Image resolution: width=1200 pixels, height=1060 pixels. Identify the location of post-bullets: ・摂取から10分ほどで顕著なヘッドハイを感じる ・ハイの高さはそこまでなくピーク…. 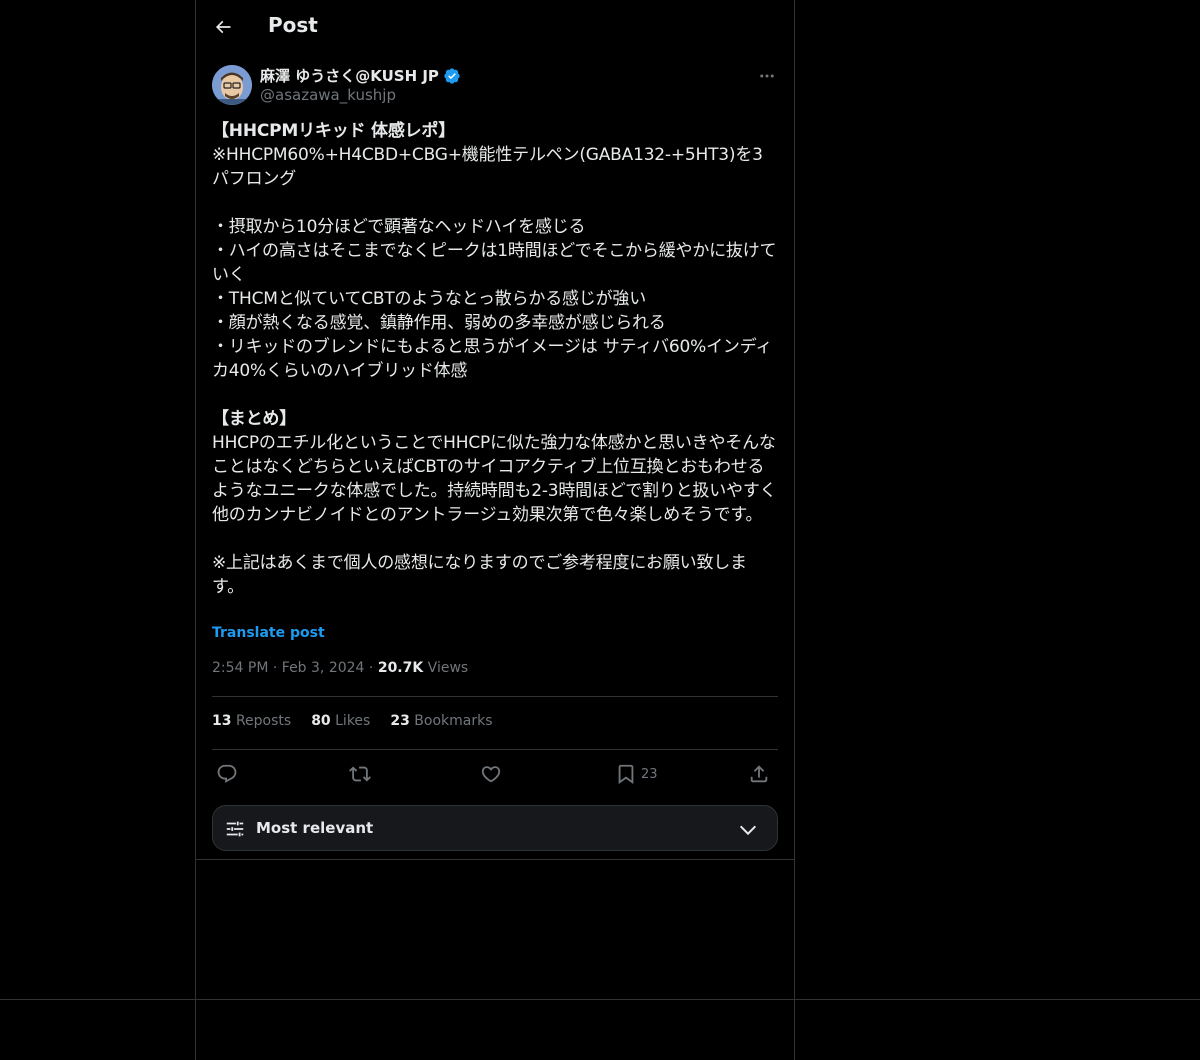
(494, 299).